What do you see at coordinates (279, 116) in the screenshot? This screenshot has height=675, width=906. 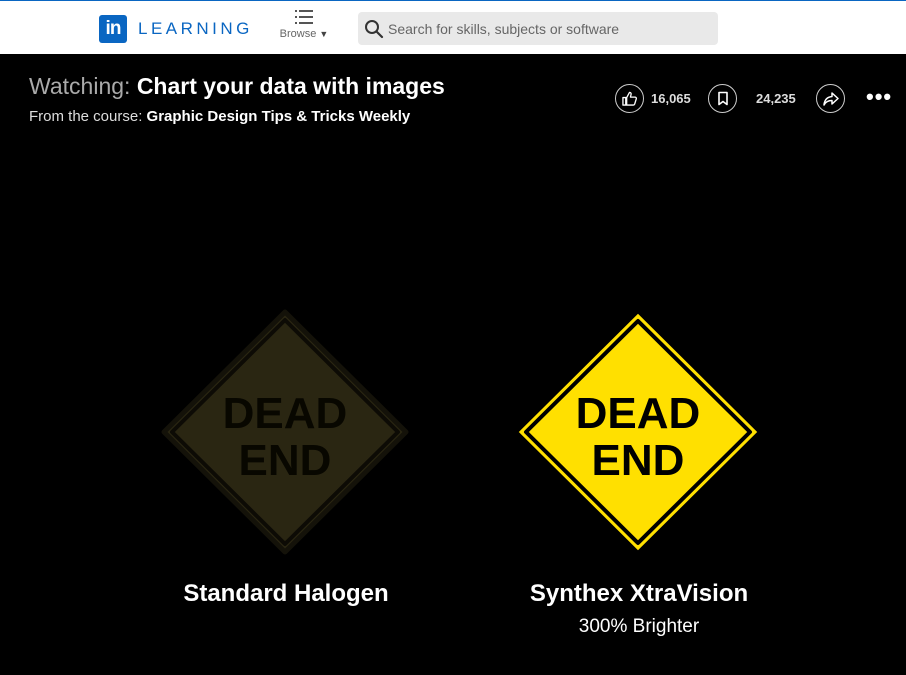 I see `course-link: Graphic Design Tips & Tricks Weekly` at bounding box center [279, 116].